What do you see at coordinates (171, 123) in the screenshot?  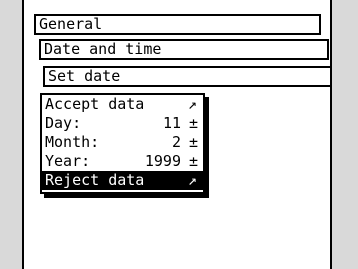 I see `day-value: 11` at bounding box center [171, 123].